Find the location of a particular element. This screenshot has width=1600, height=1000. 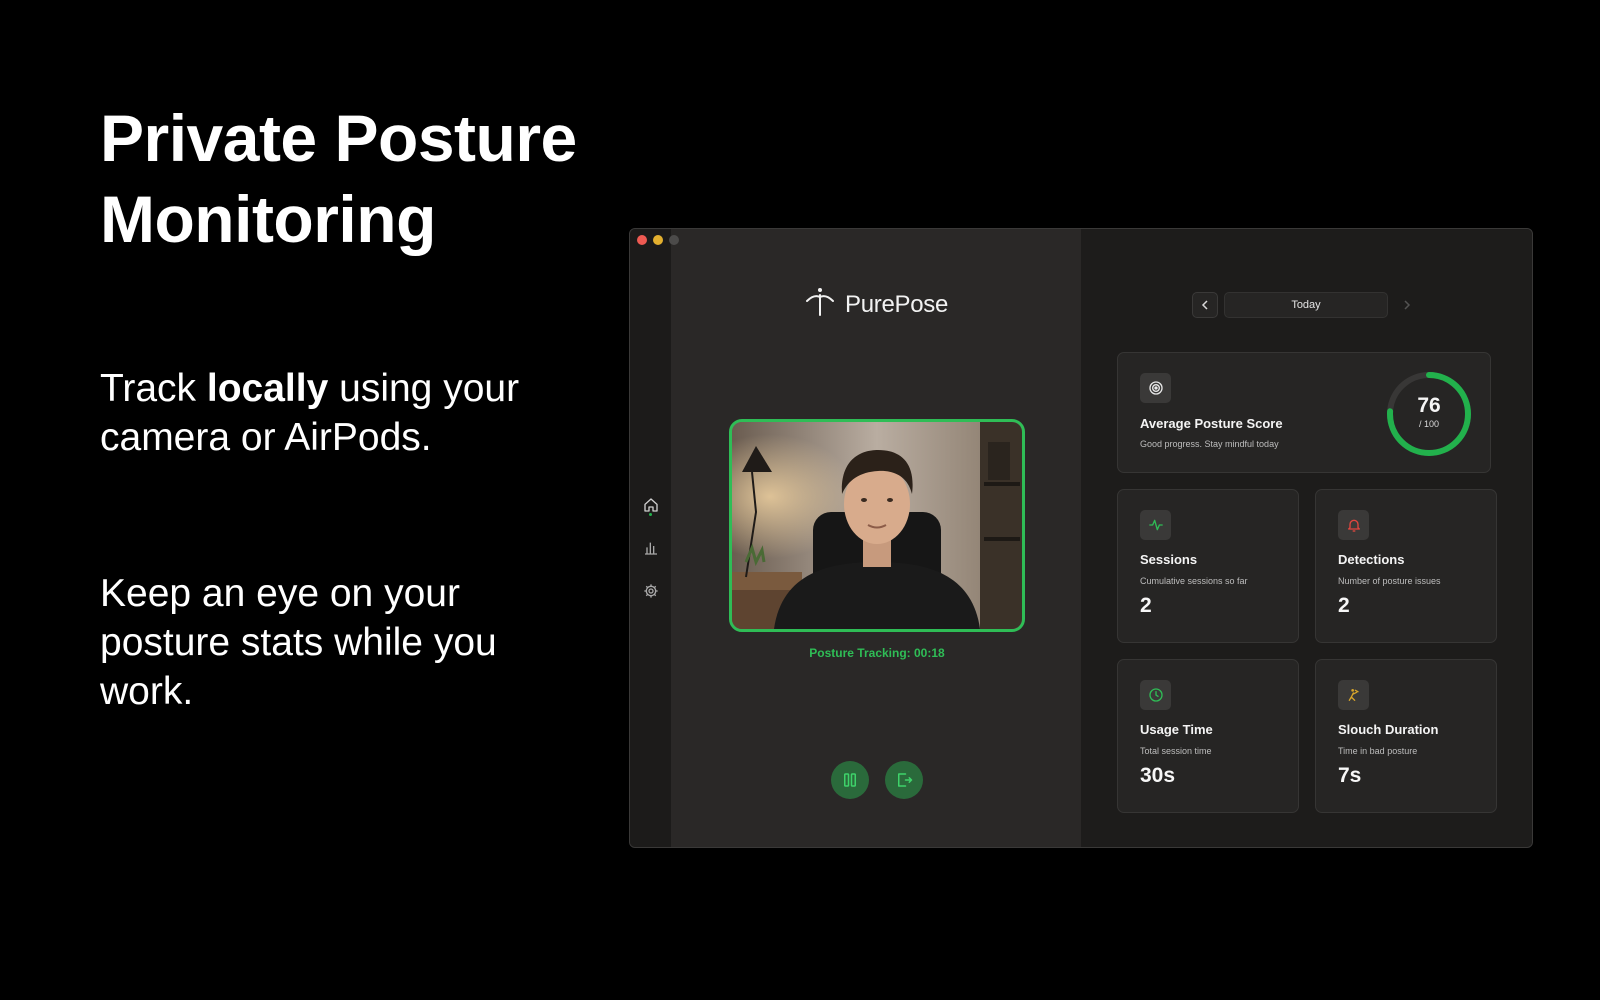

bar-chart-icon is located at coordinates (650, 548).